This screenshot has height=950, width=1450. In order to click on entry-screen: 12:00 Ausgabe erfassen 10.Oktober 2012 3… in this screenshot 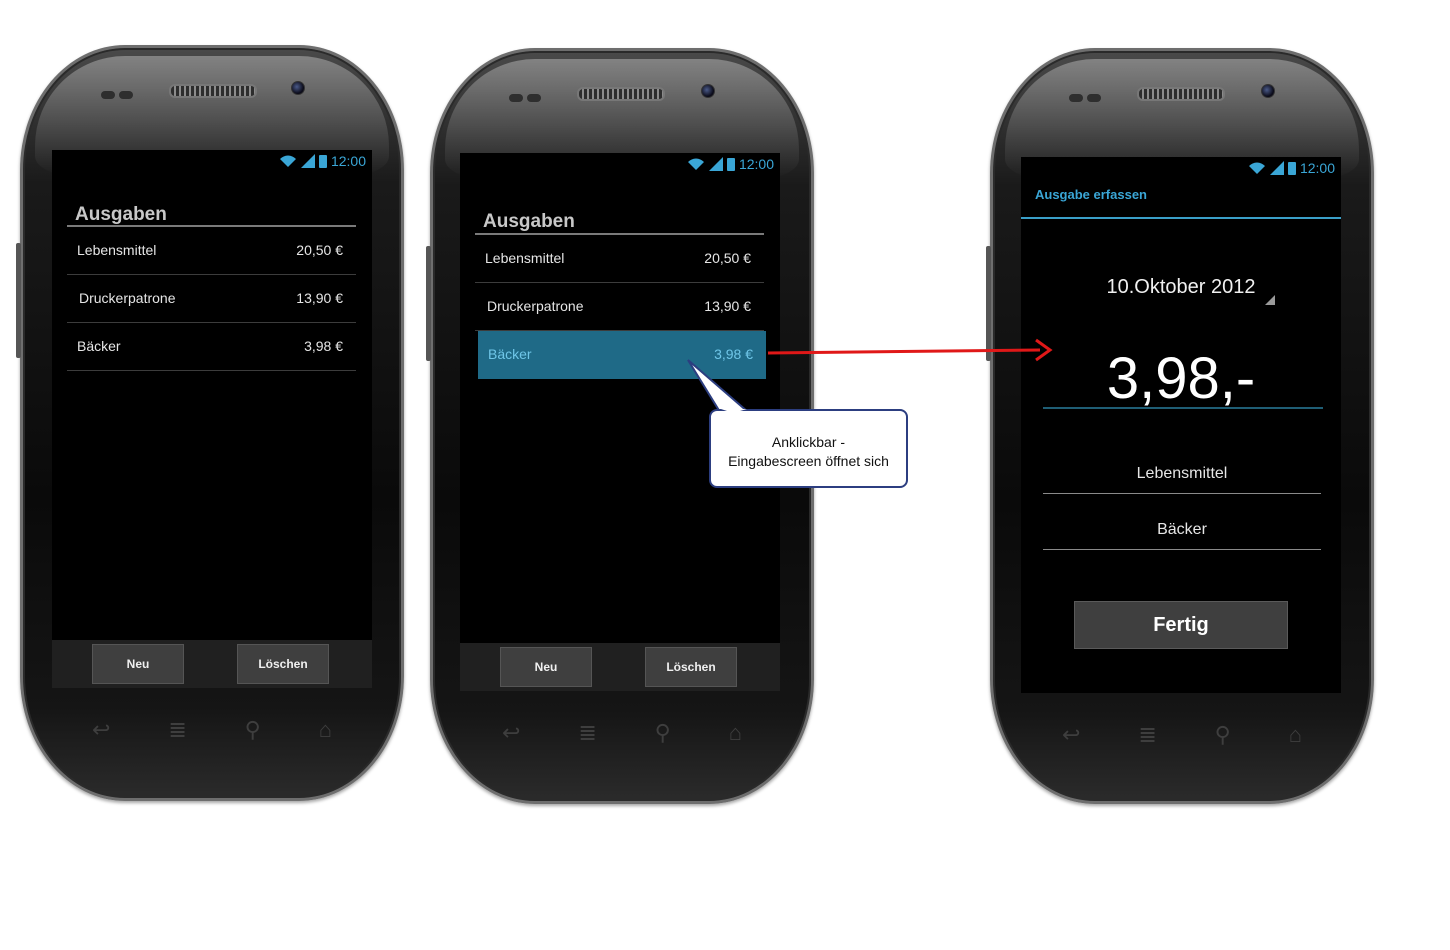, I will do `click(1181, 425)`.